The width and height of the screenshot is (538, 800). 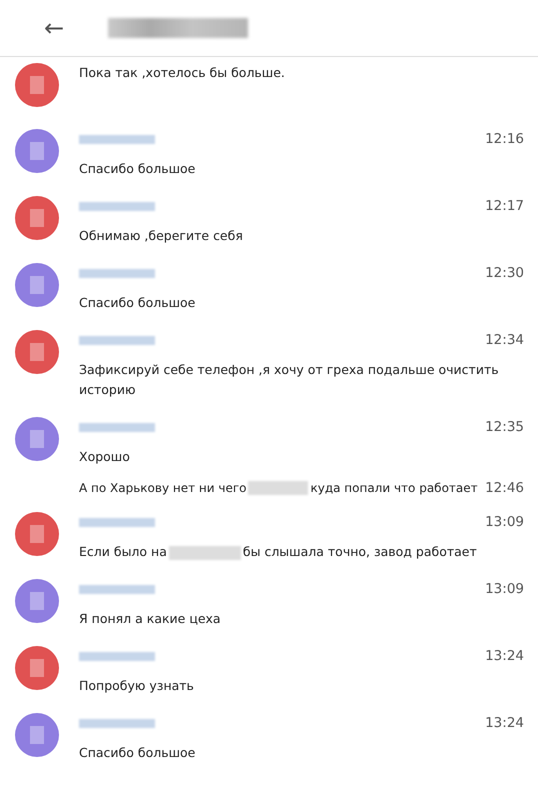 I want to click on message-text: А по Харькову нет ни чего куда попали что работает, so click(x=278, y=488).